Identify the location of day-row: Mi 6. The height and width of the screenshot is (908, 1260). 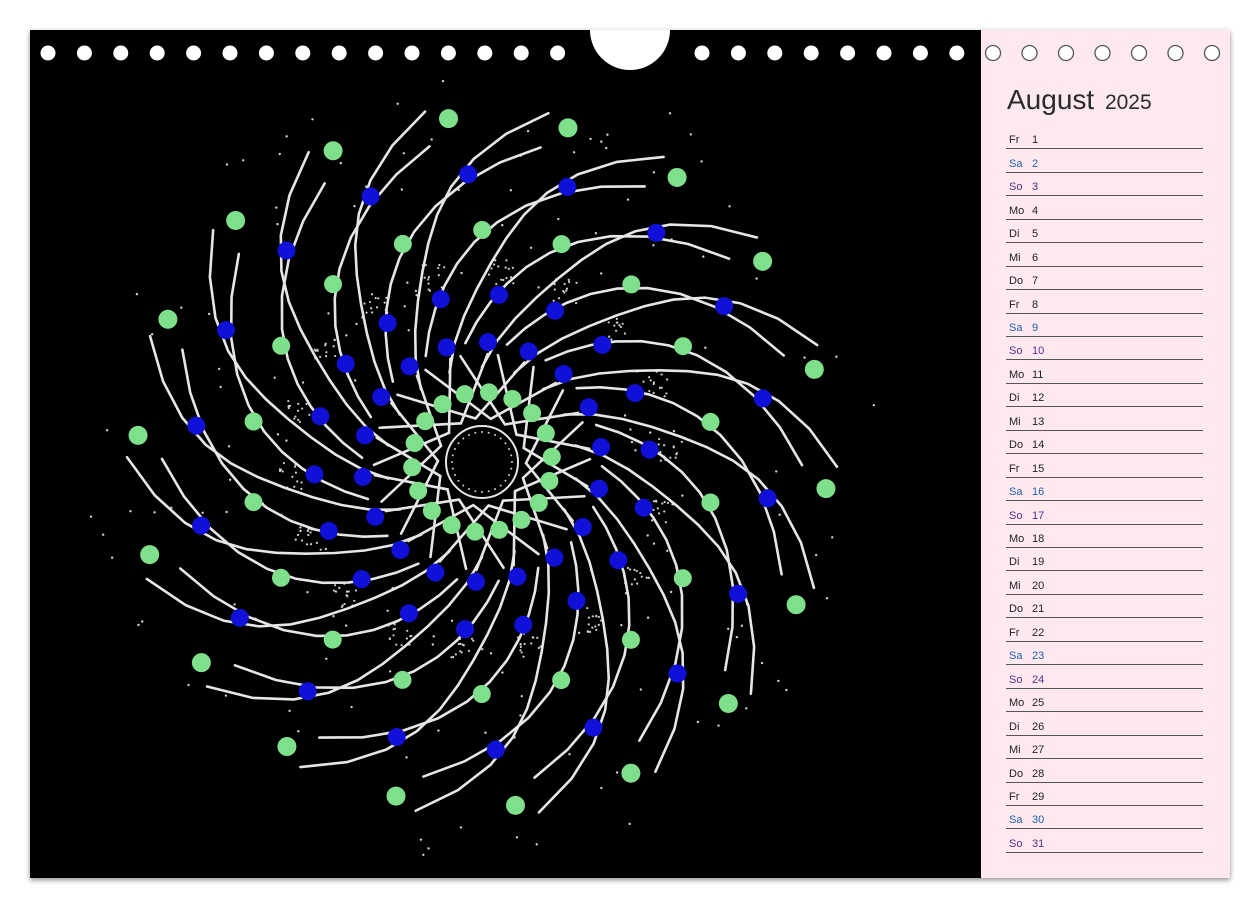
(1104, 255).